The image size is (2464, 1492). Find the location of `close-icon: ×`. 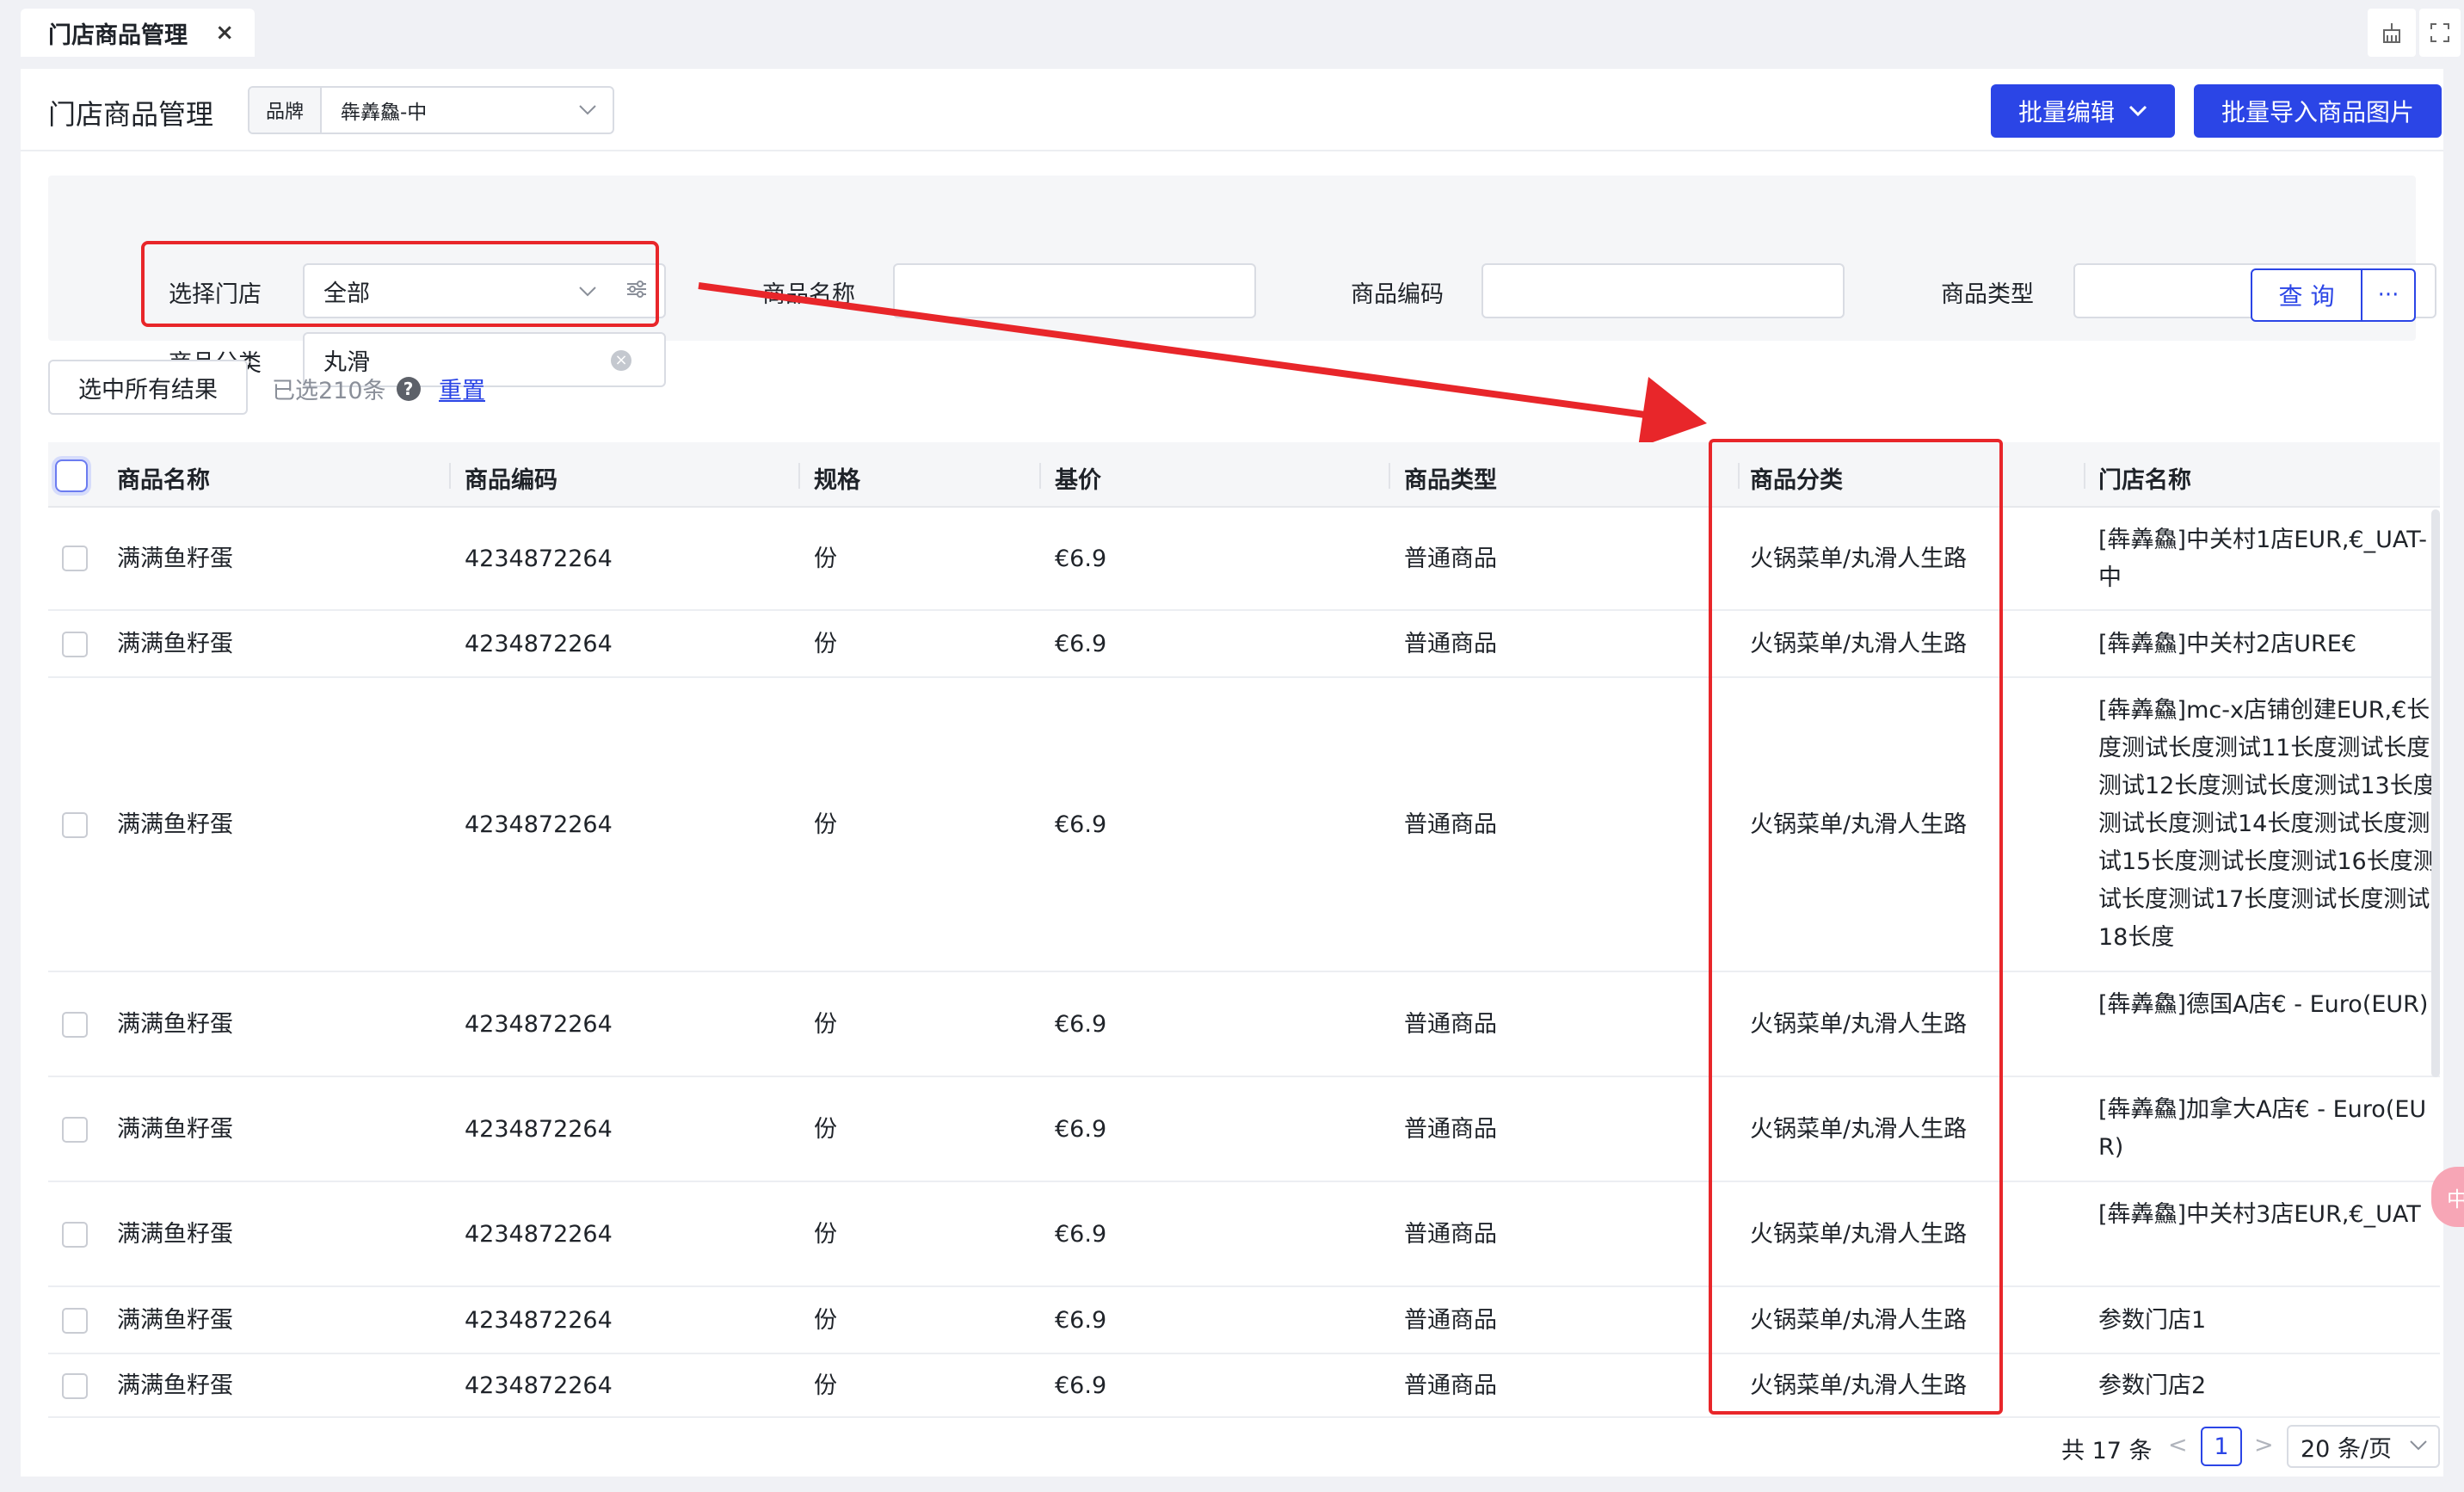

close-icon: × is located at coordinates (224, 33).